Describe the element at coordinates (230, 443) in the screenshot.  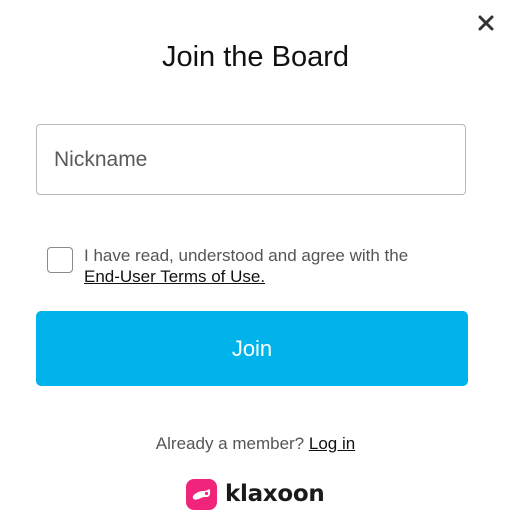
I see `member-text: Already a member?` at that location.